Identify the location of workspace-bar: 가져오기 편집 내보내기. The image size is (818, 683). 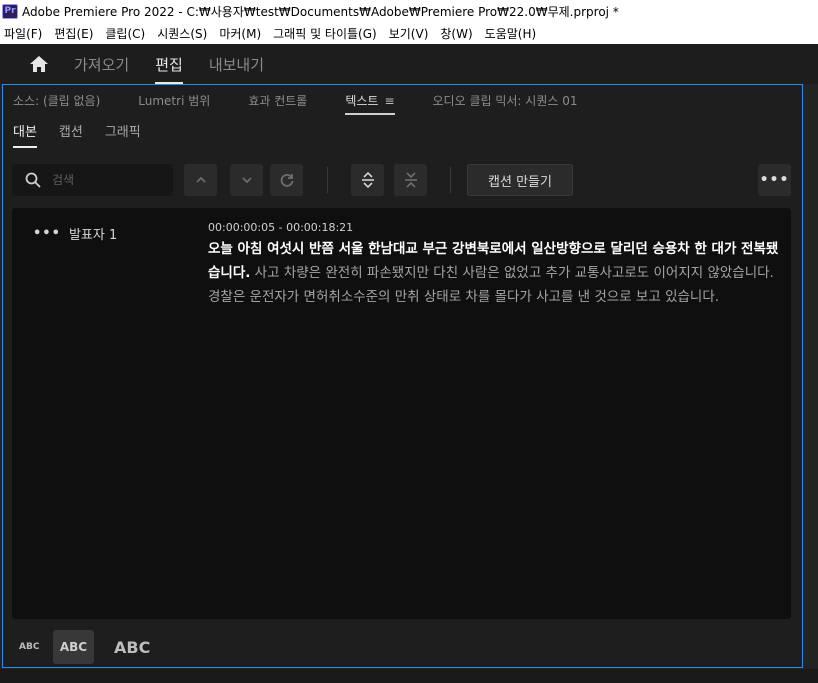
(409, 64).